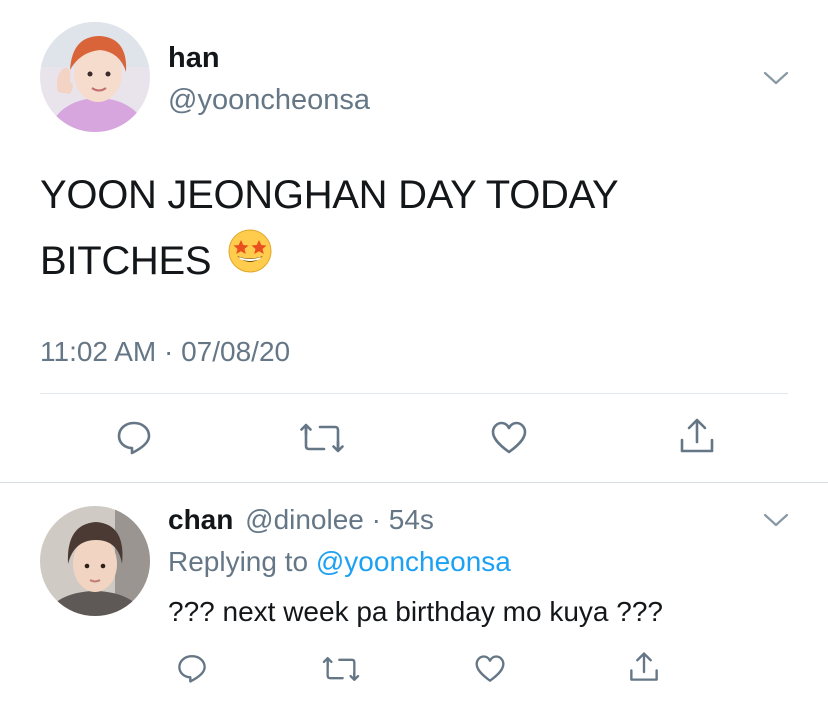 The image size is (828, 704). I want to click on reply-time: · 54s, so click(403, 519).